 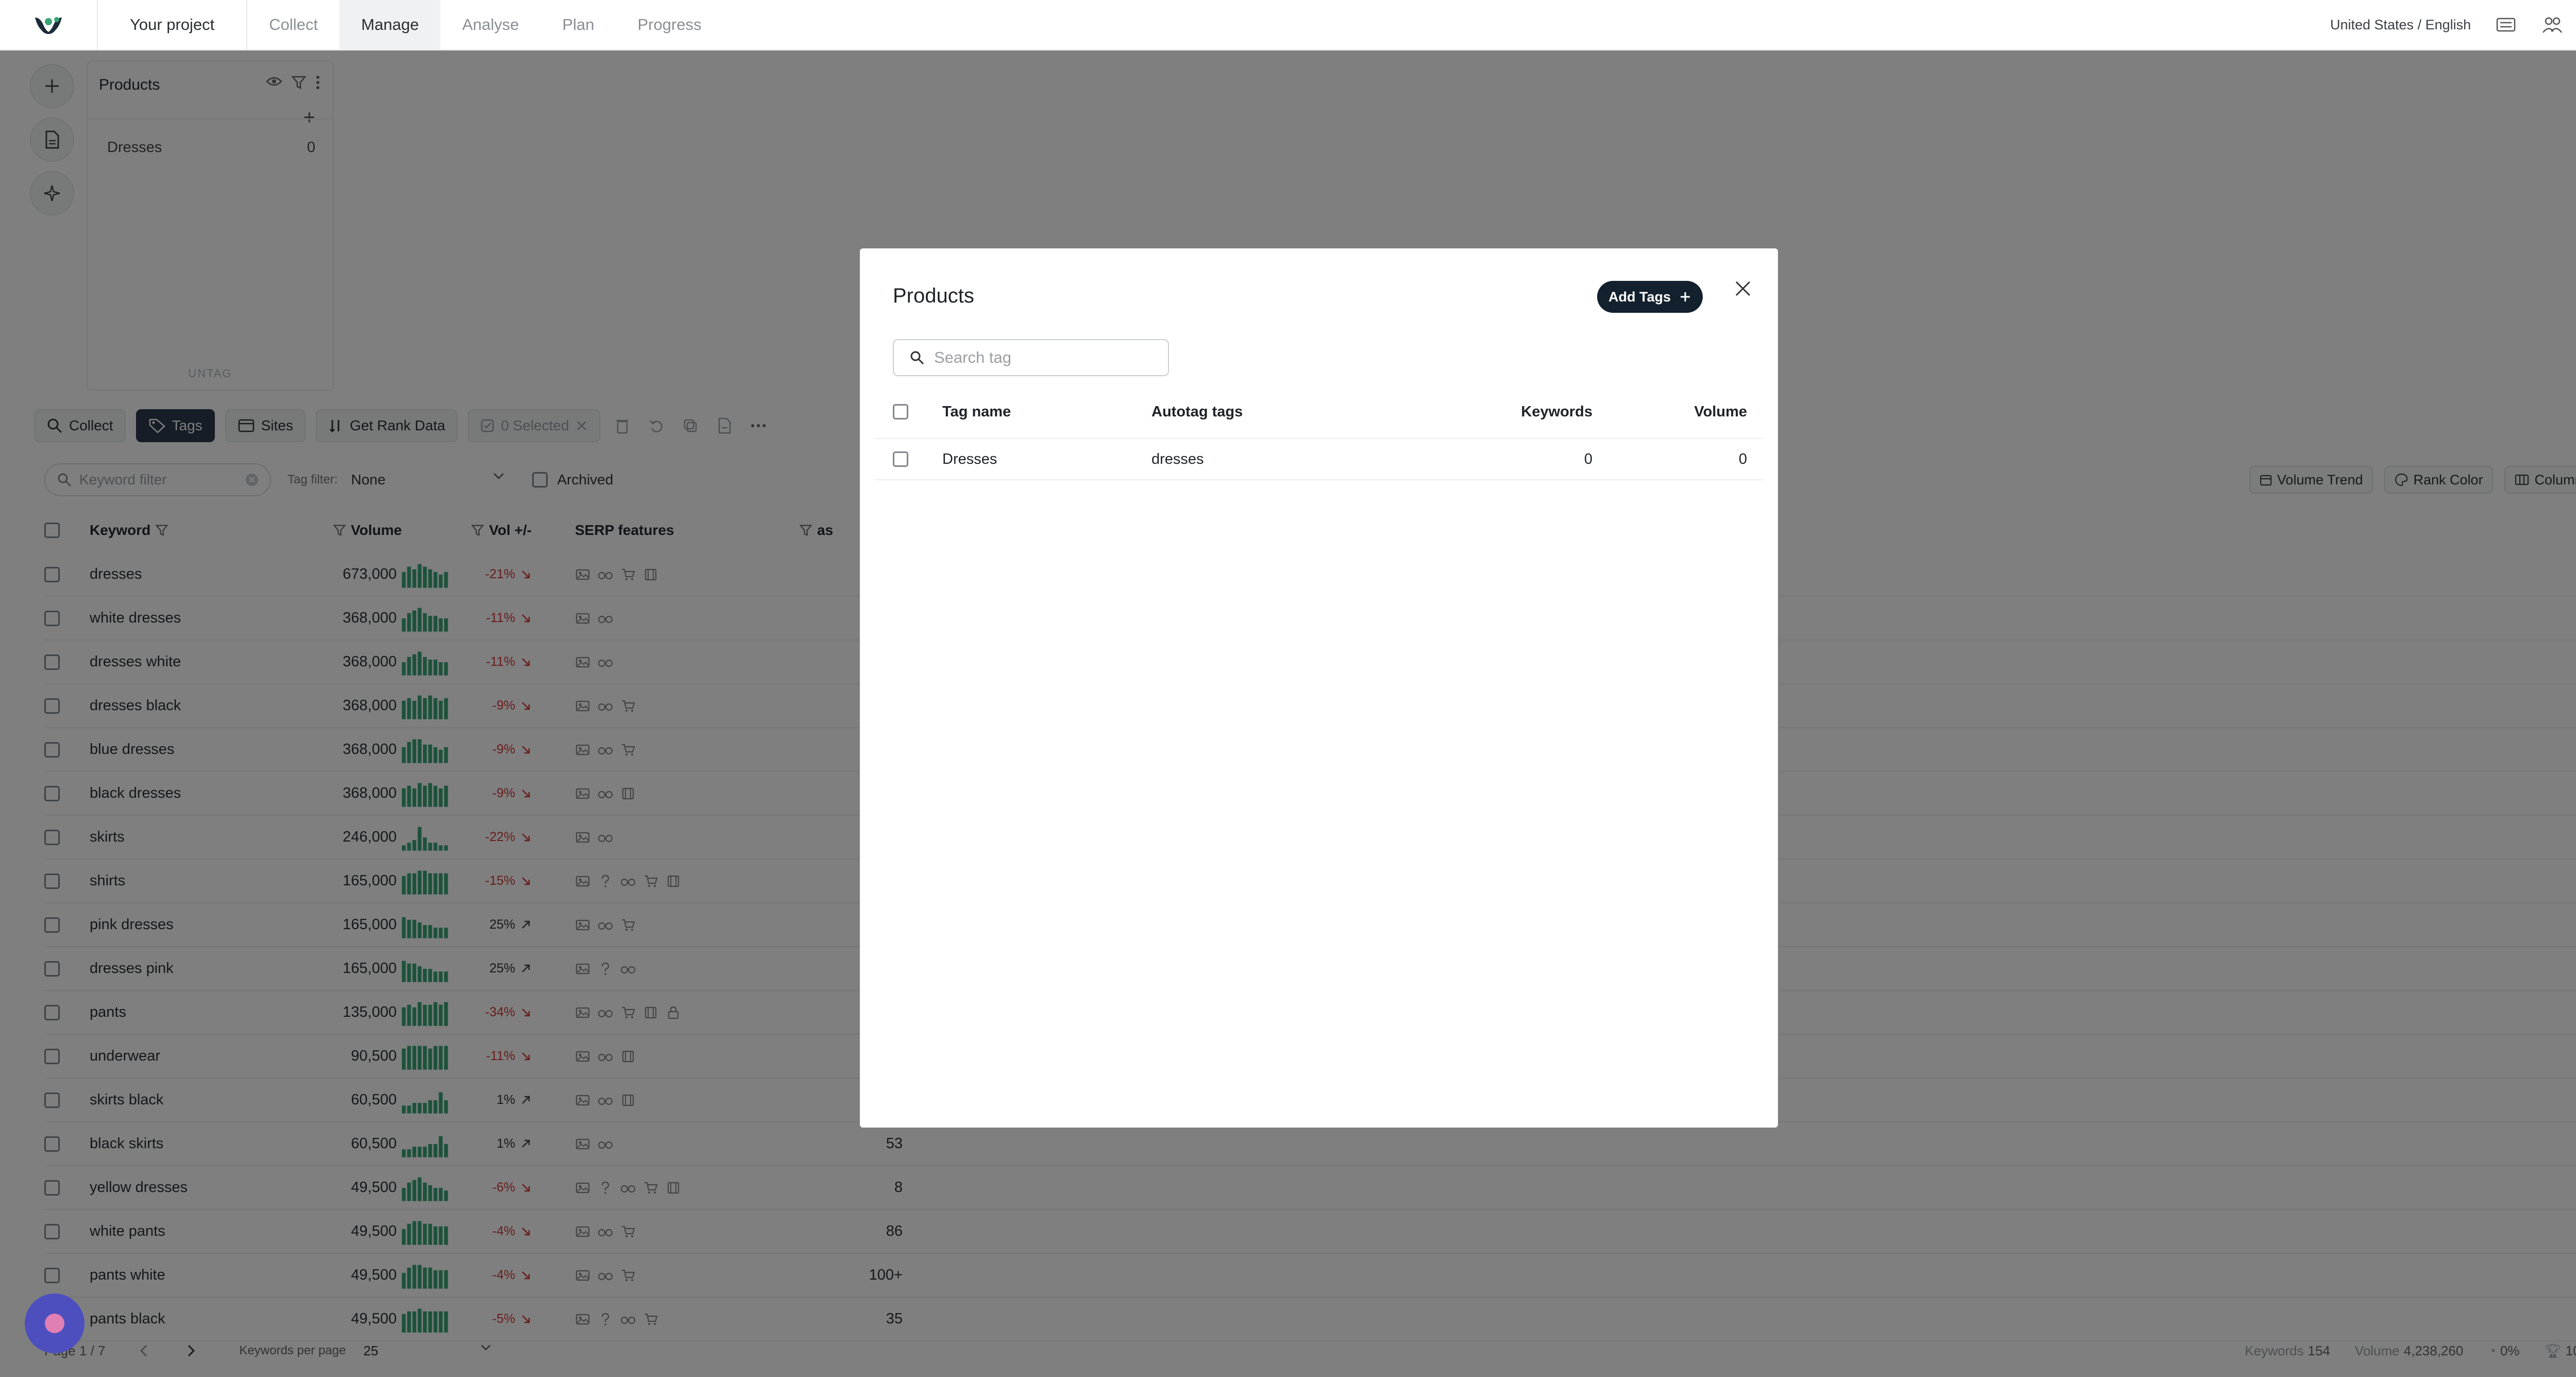 What do you see at coordinates (1046, 412) in the screenshot?
I see `tag-name-header: Tag name` at bounding box center [1046, 412].